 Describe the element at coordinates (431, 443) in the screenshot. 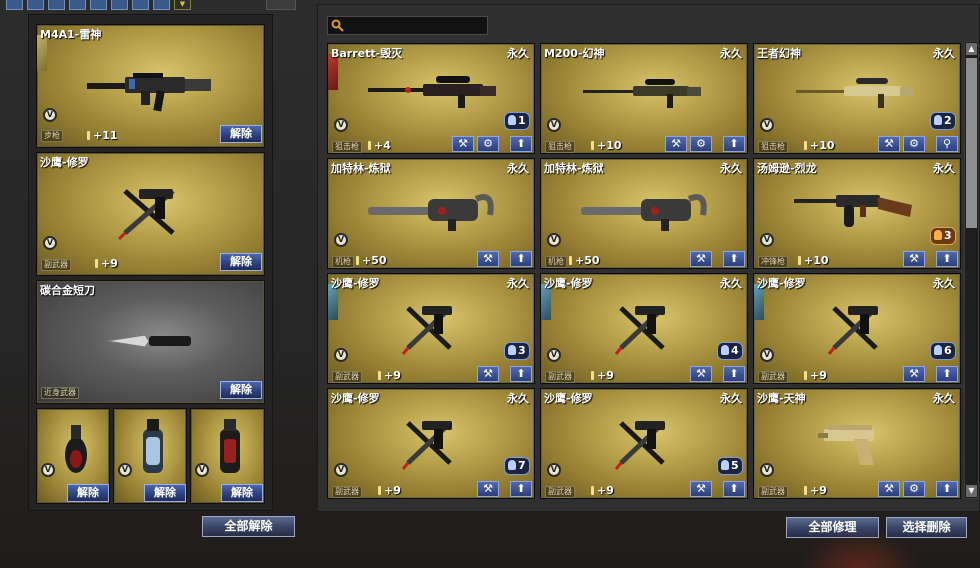

I see `inventory-item: 沙鹰-修罗 永久 V 7 副武器 +9 ⚒ ⬆` at that location.